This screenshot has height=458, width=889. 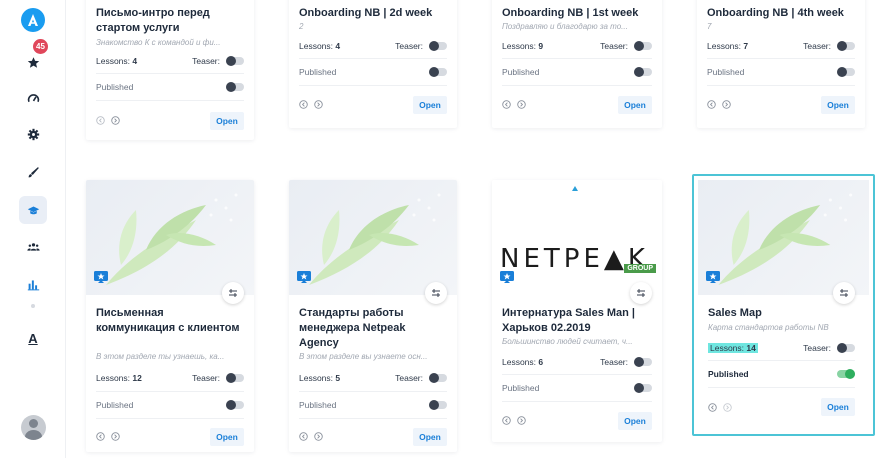 I want to click on lessons-row: Lessons: 9 Teaser:, so click(x=577, y=46).